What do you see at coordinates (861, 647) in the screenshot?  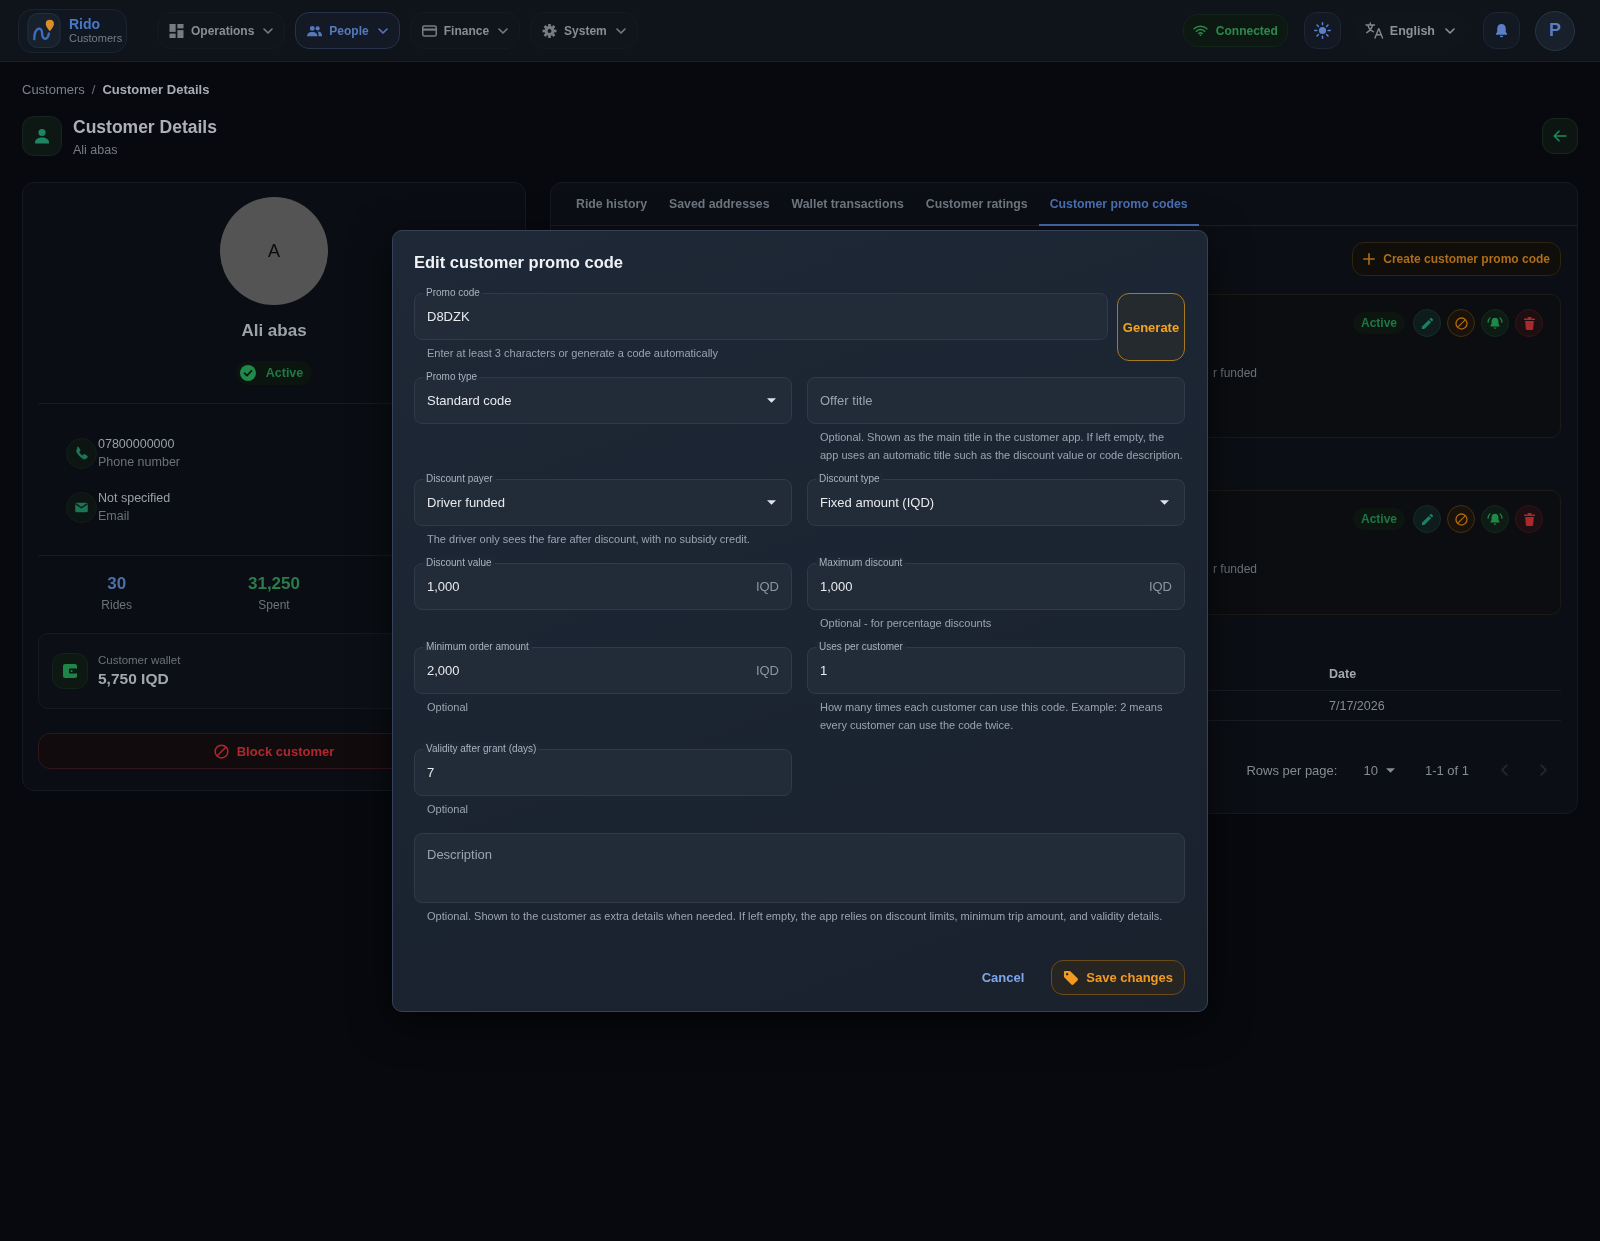 I see `field-label: Uses per customer` at bounding box center [861, 647].